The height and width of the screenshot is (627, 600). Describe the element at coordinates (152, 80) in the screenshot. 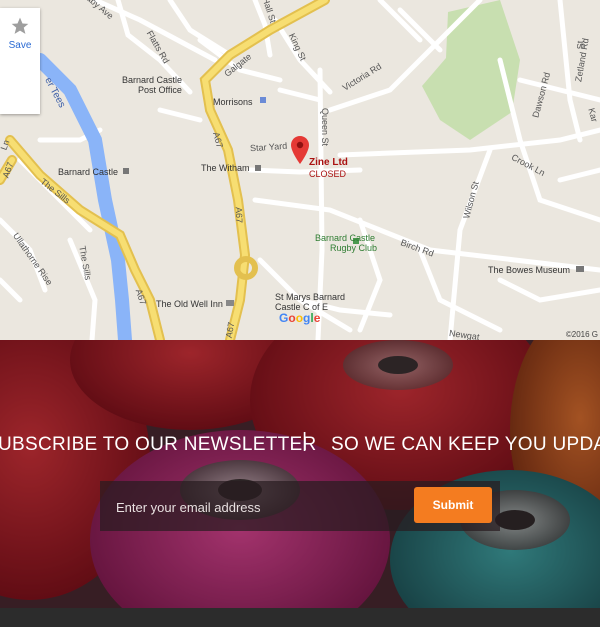

I see `place-post-office-line1: Barnard Castle` at that location.